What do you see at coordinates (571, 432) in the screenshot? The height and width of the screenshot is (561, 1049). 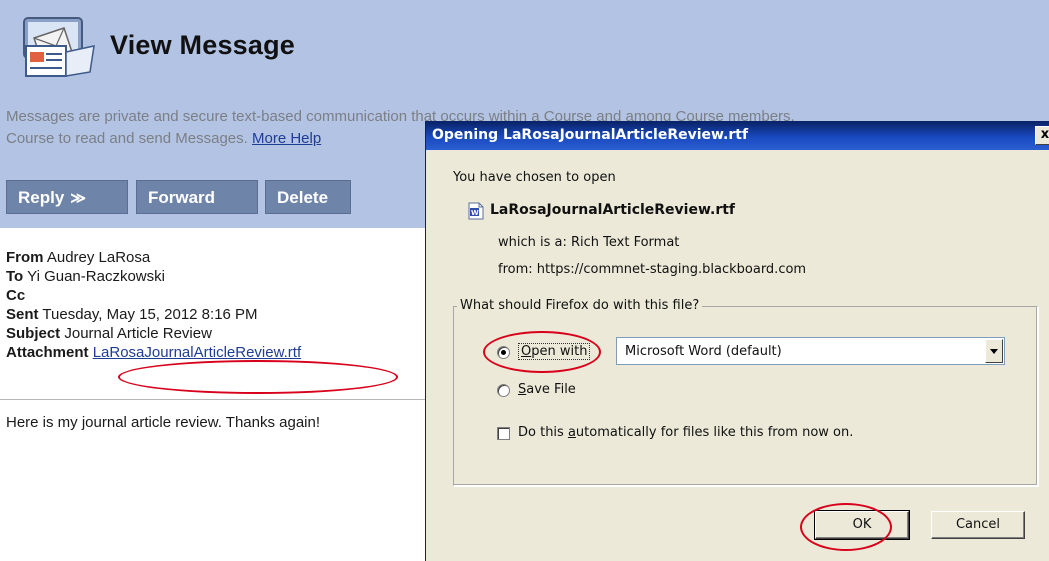 I see `auto-accel: a` at bounding box center [571, 432].